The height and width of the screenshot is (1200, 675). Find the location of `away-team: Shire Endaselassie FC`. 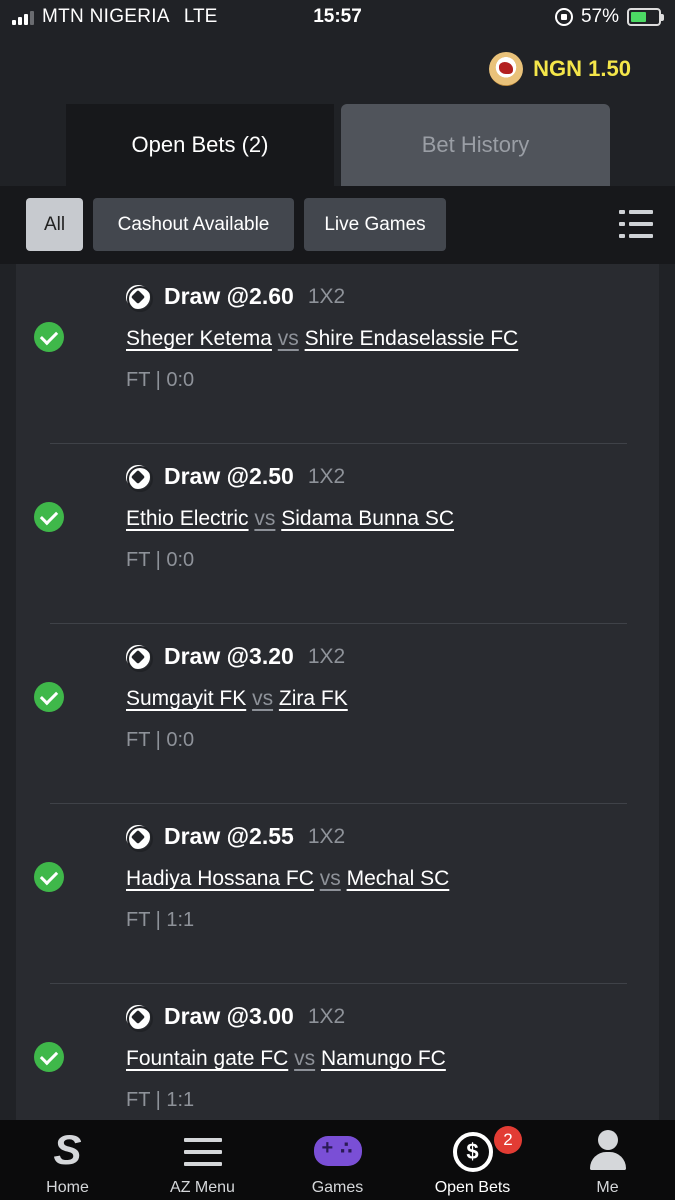

away-team: Shire Endaselassie FC is located at coordinates (411, 338).